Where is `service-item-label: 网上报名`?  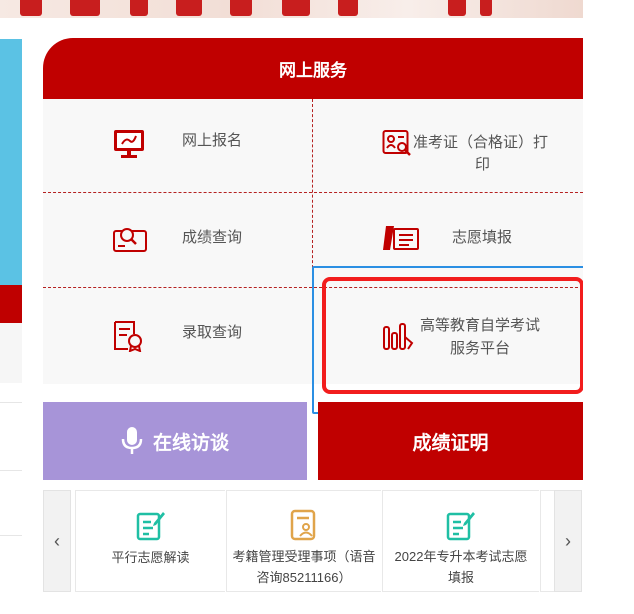 service-item-label: 网上报名 is located at coordinates (212, 140).